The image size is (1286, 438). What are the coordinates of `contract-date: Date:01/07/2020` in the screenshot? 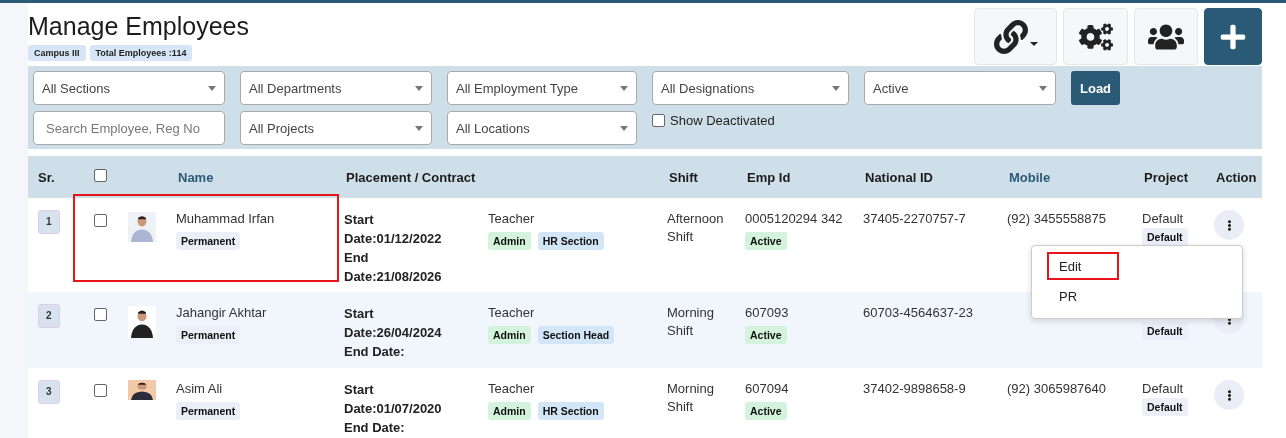 It's located at (393, 409).